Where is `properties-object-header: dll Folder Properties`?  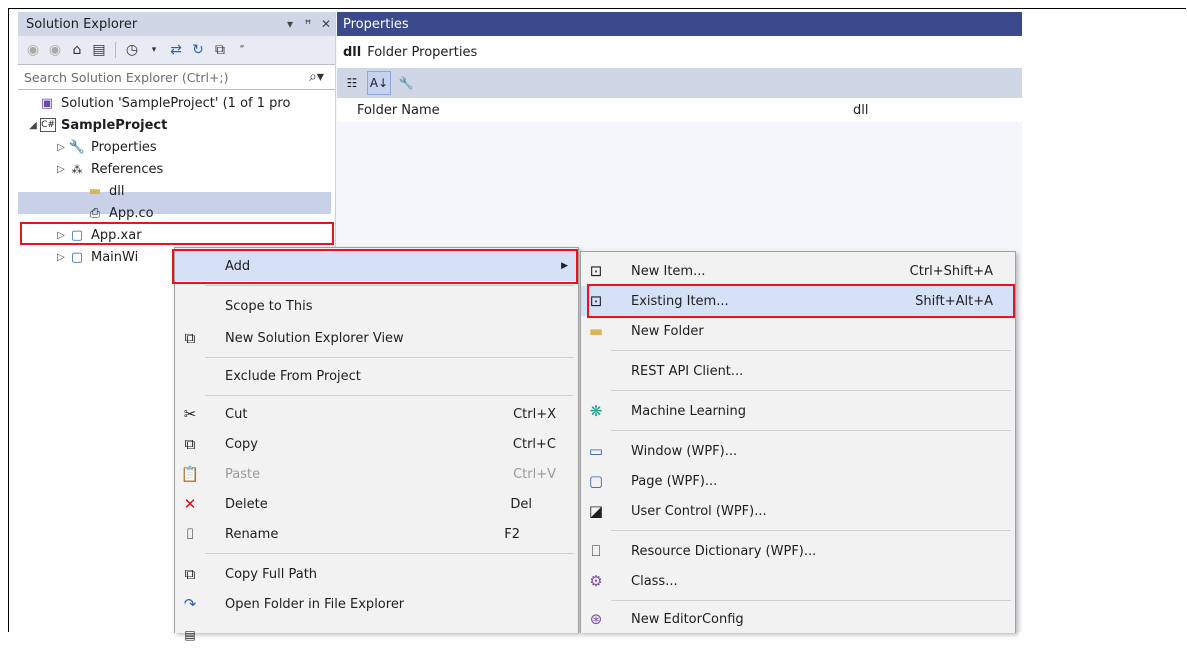 properties-object-header: dll Folder Properties is located at coordinates (679, 52).